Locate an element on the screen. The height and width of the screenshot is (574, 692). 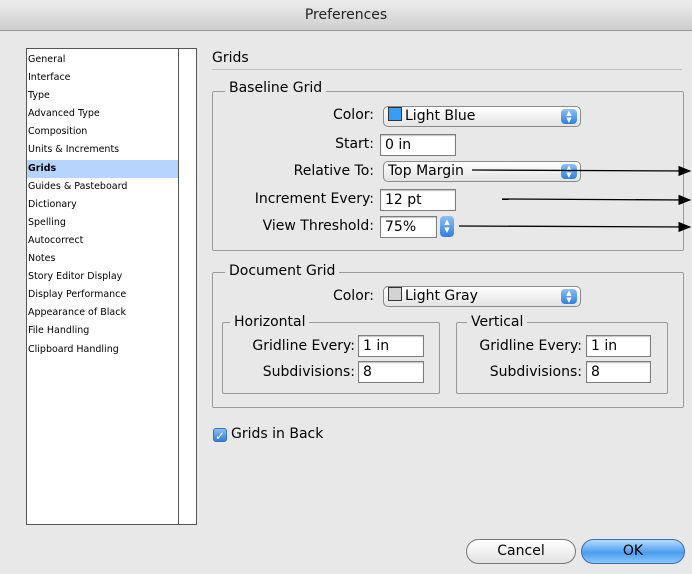
ok-button: OK is located at coordinates (633, 551).